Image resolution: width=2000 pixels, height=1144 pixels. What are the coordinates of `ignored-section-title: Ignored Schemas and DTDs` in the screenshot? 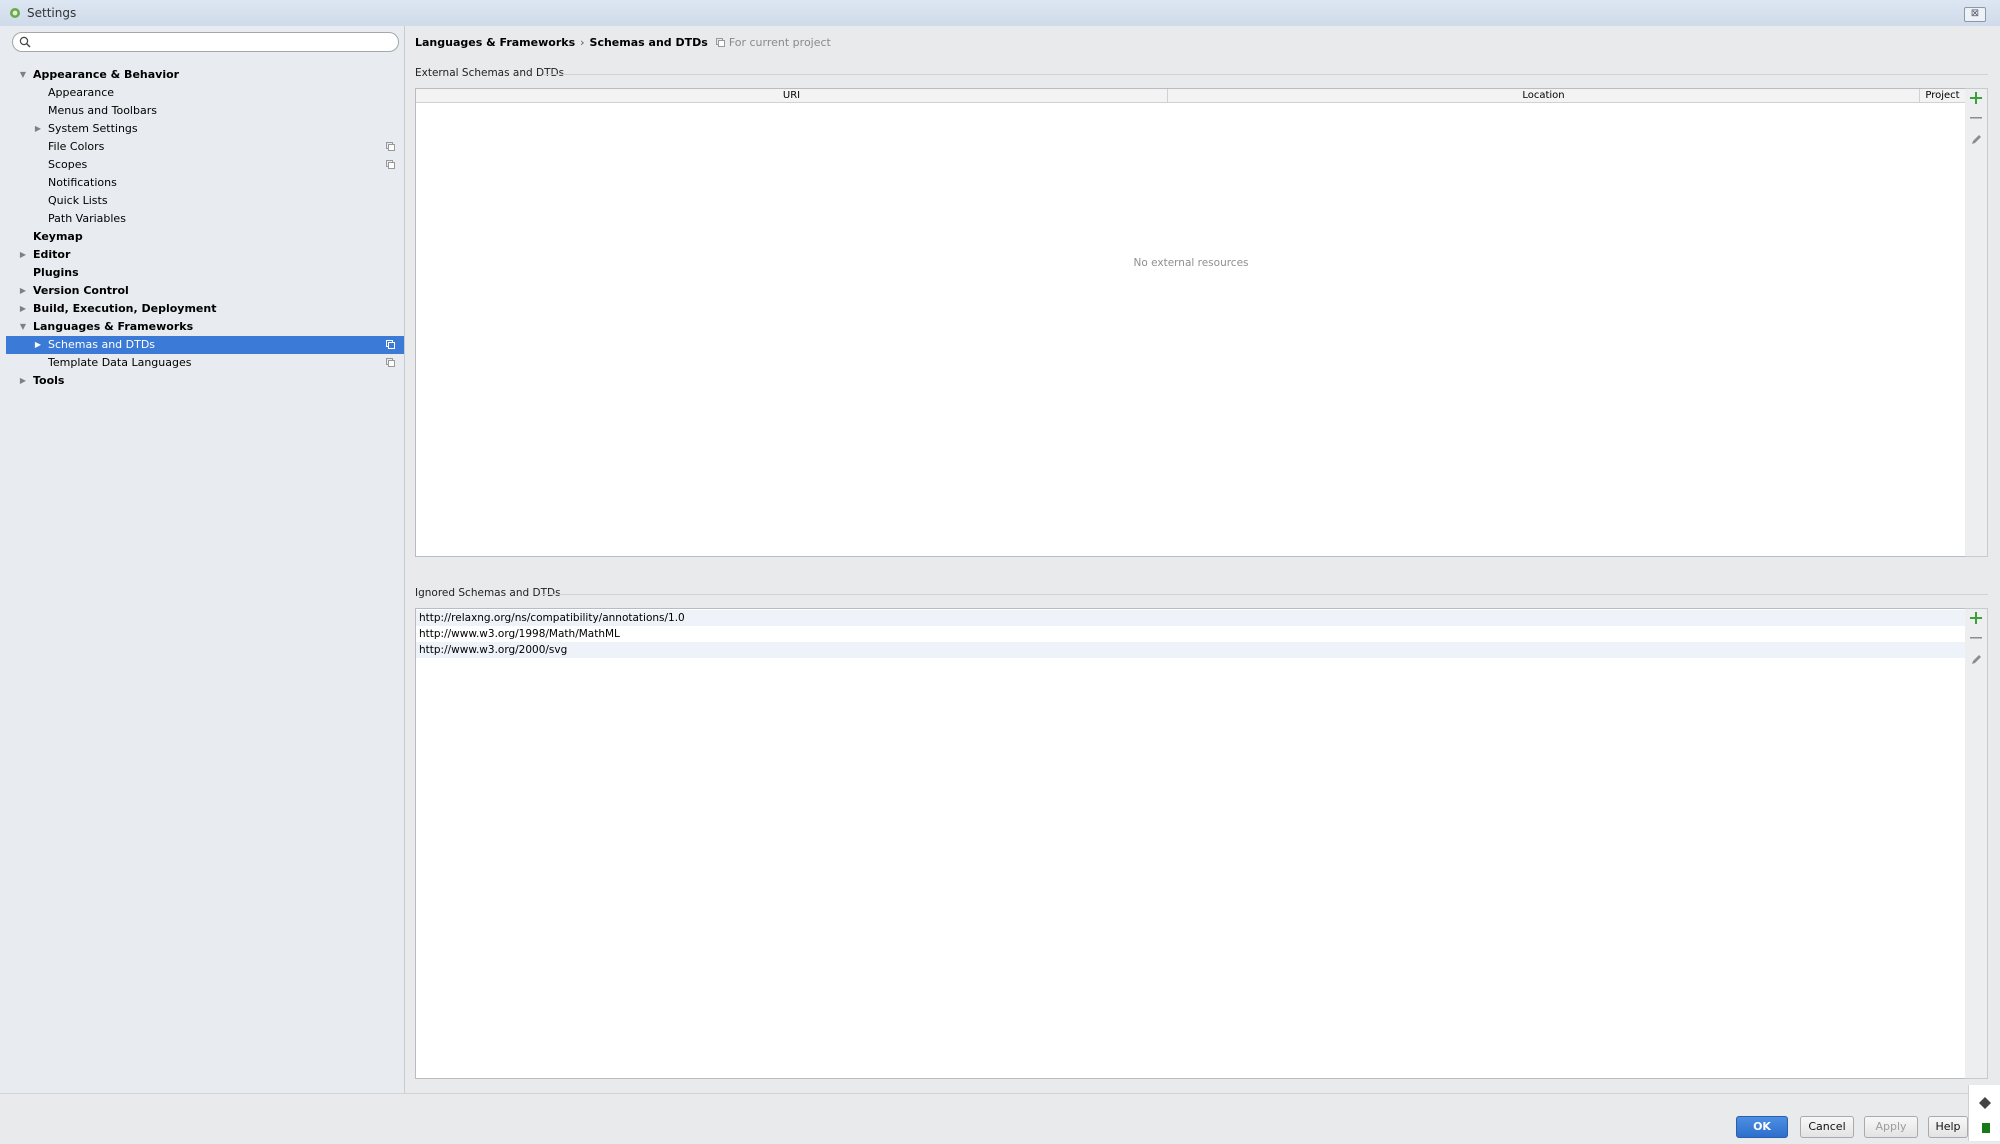 It's located at (488, 593).